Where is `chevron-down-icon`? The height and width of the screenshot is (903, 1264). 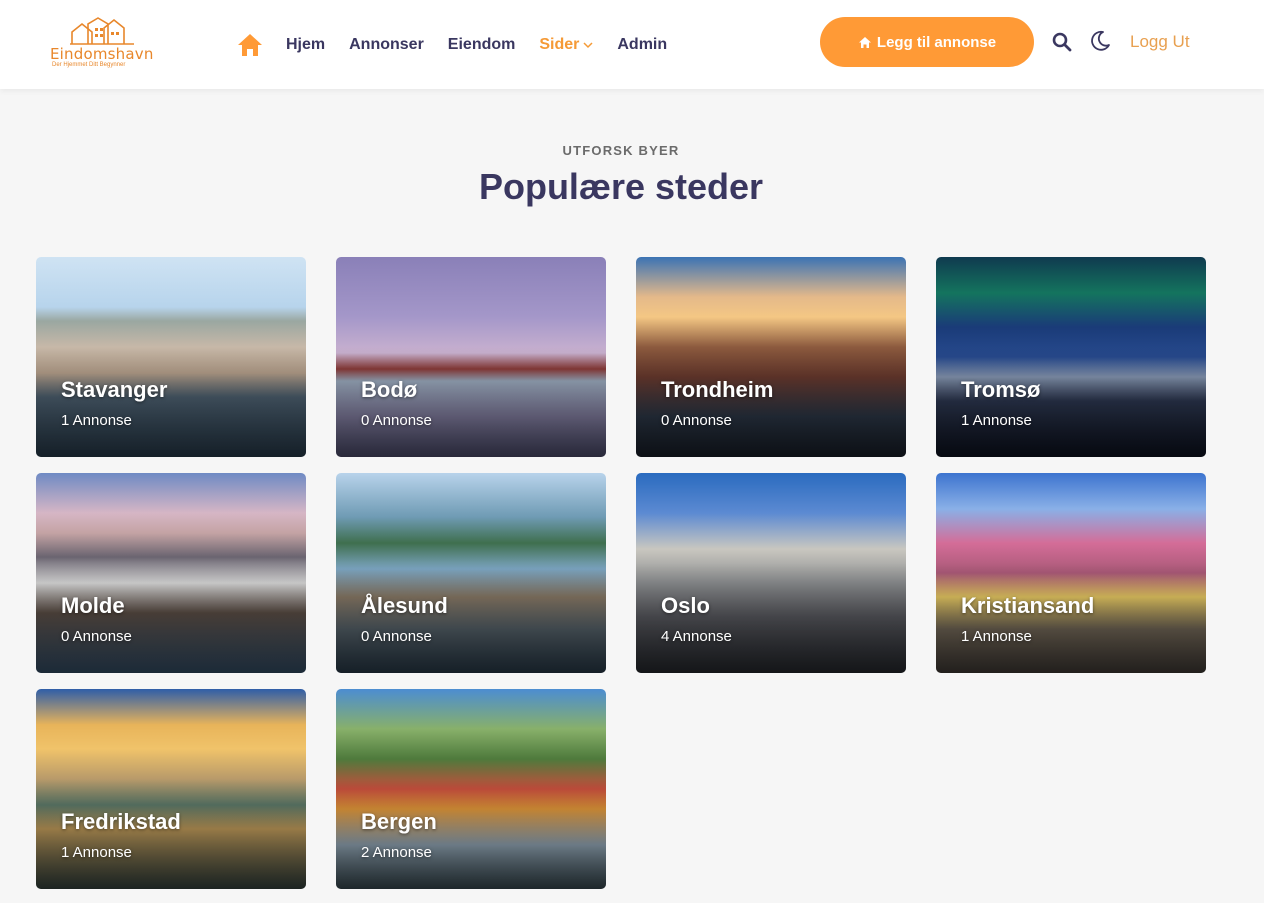 chevron-down-icon is located at coordinates (588, 45).